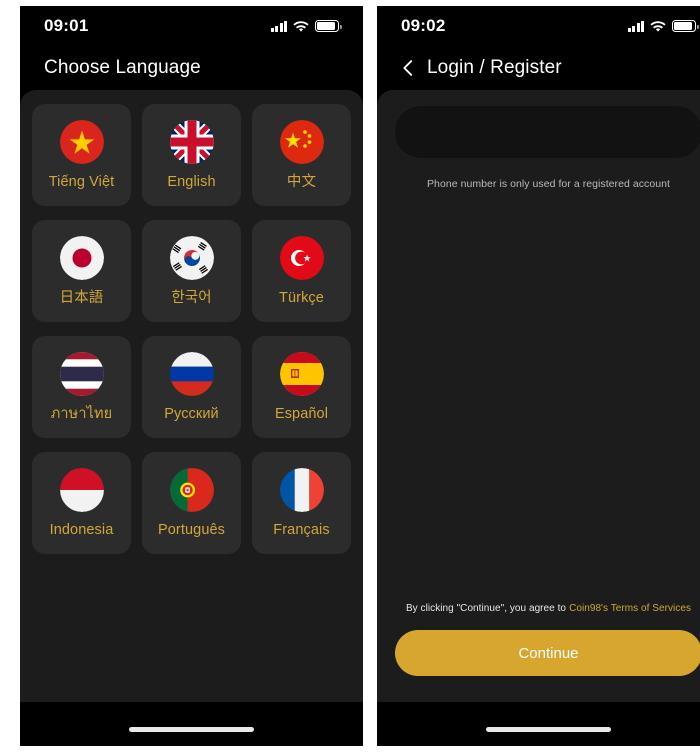  I want to click on flag-turkey-icon, so click(301, 258).